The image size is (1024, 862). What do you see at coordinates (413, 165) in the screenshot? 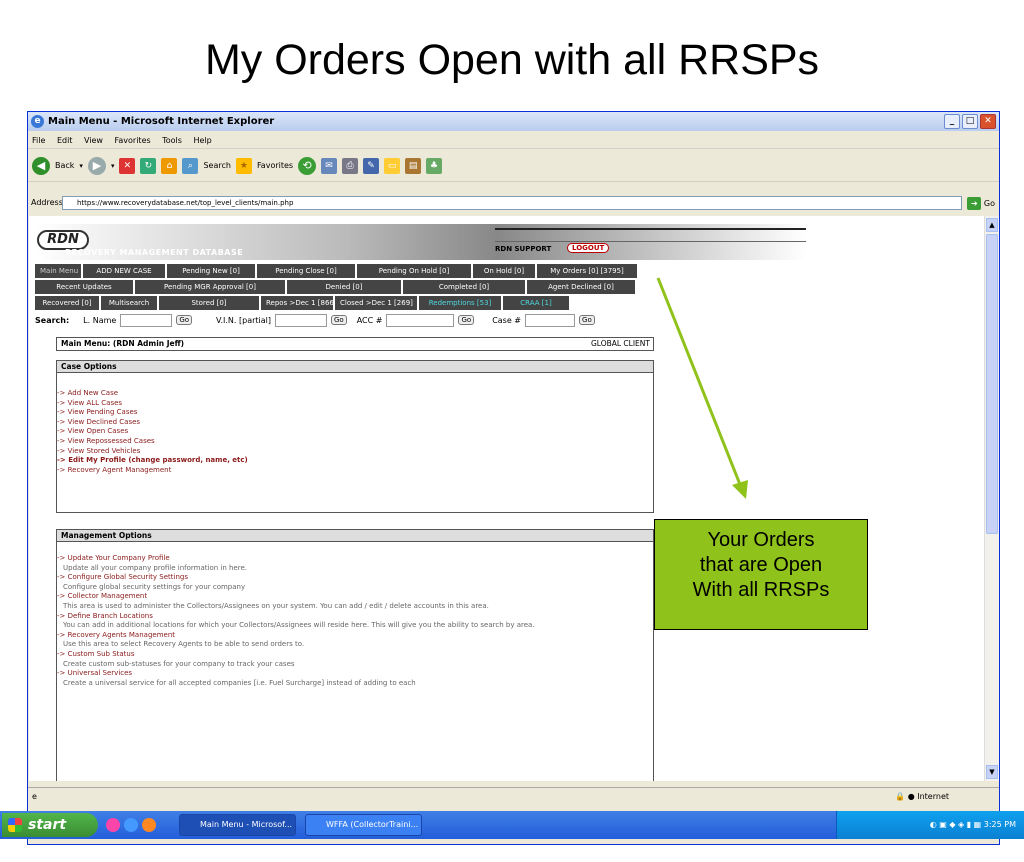
I see `research-icon: ▤` at bounding box center [413, 165].